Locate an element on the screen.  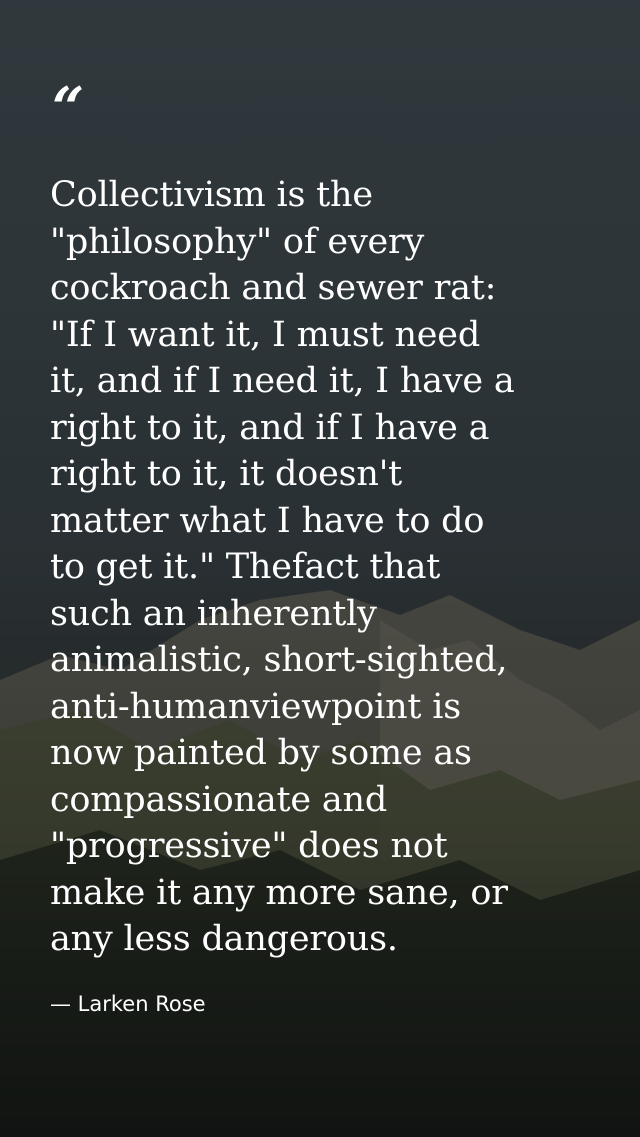
quote-line: make it any more sane, or is located at coordinates (279, 892).